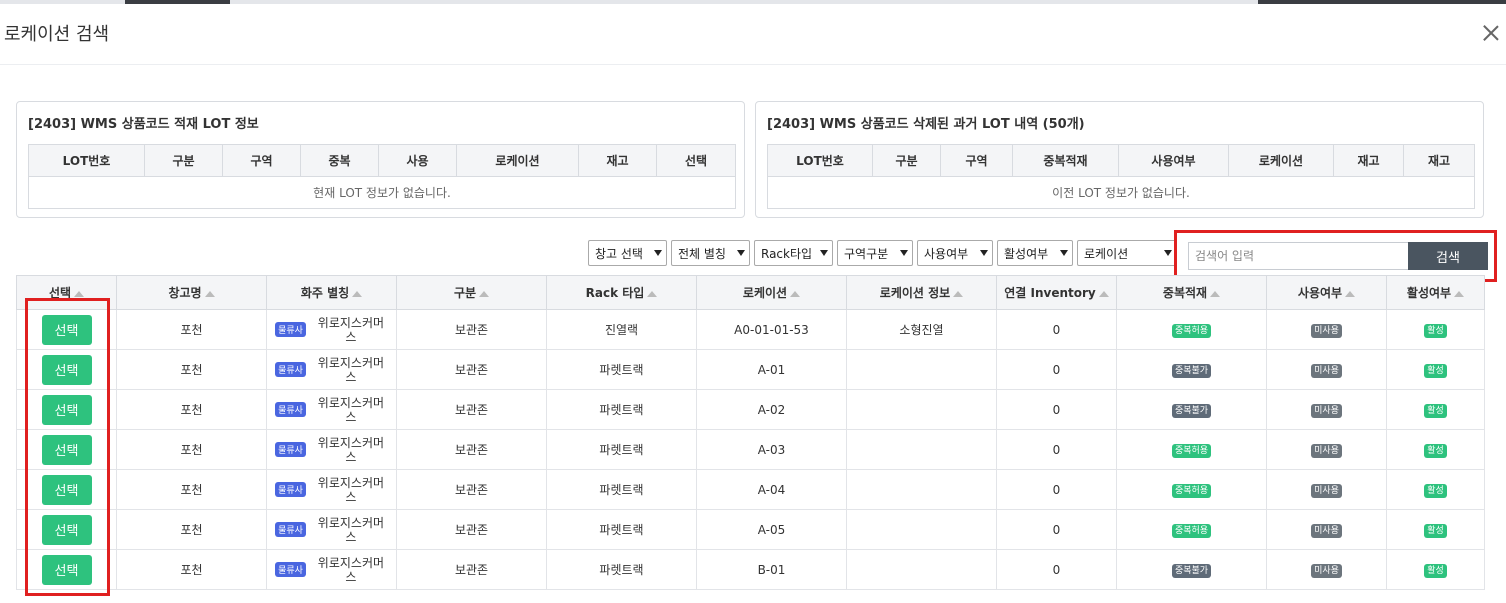 The width and height of the screenshot is (1506, 603). I want to click on column-header-rack: Rack 타입, so click(621, 292).